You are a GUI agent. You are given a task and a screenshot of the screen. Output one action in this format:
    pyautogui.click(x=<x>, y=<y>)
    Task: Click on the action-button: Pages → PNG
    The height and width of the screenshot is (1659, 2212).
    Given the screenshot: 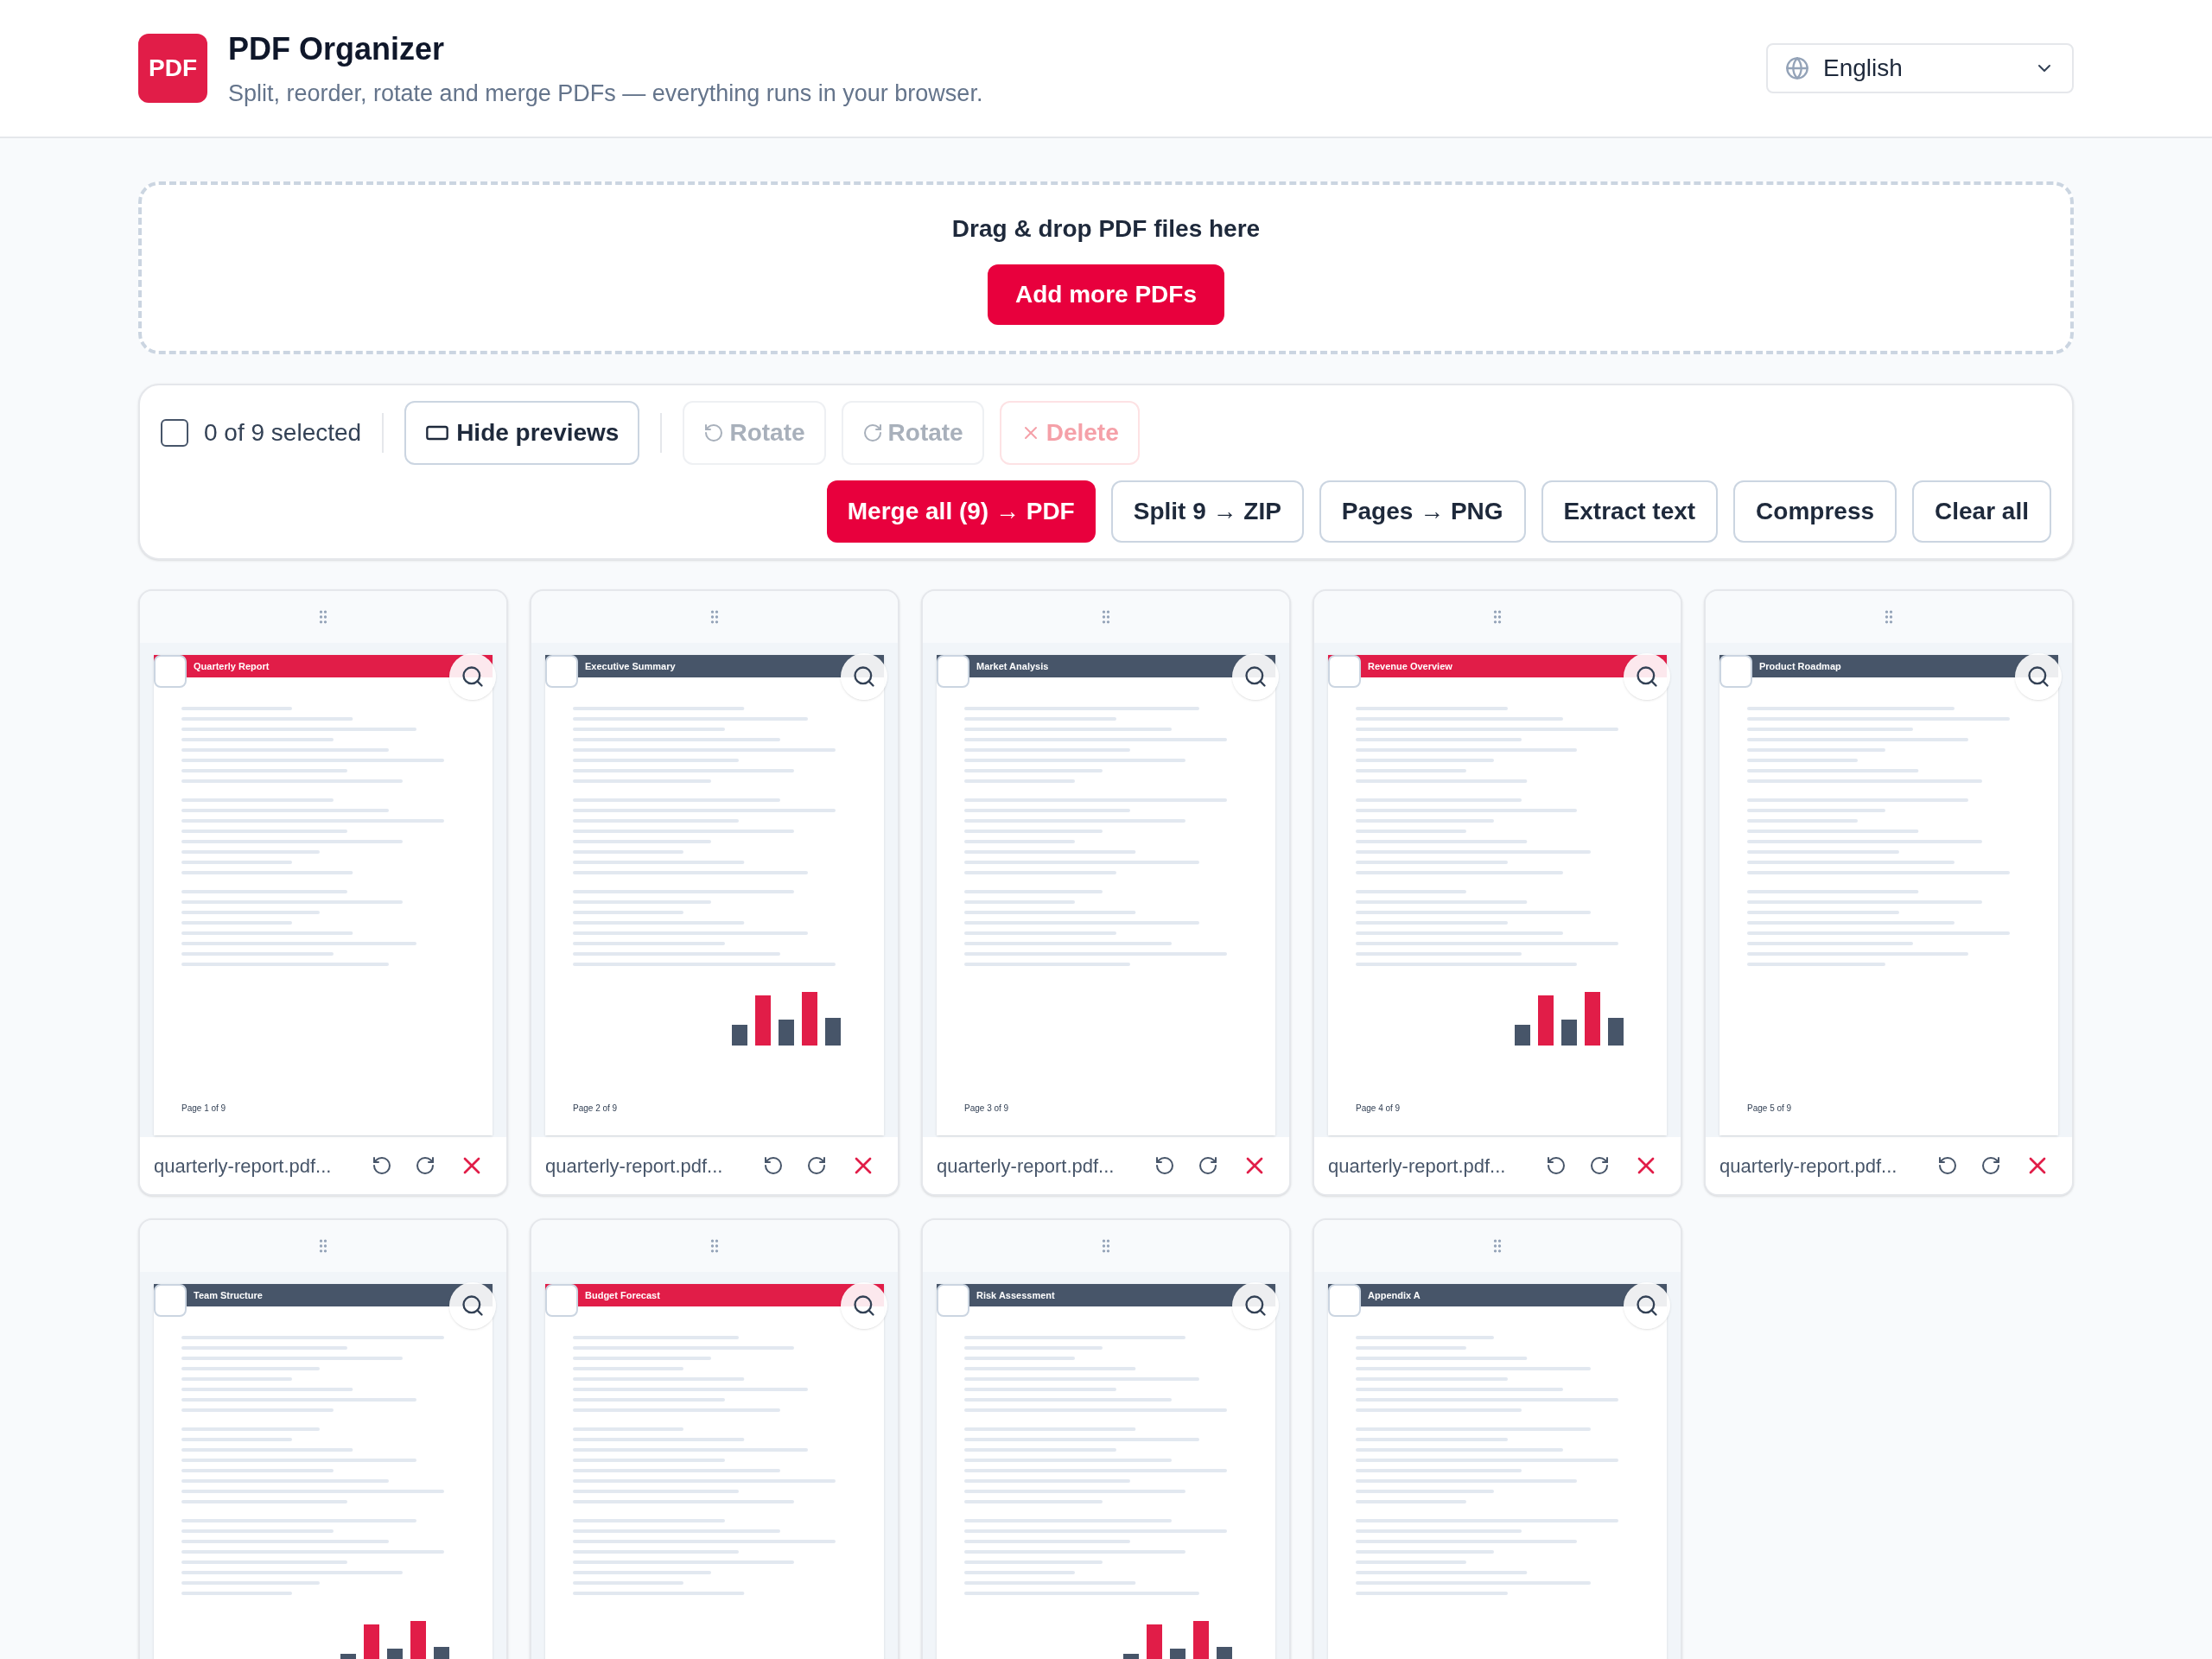 What is the action you would take?
    pyautogui.click(x=1422, y=511)
    